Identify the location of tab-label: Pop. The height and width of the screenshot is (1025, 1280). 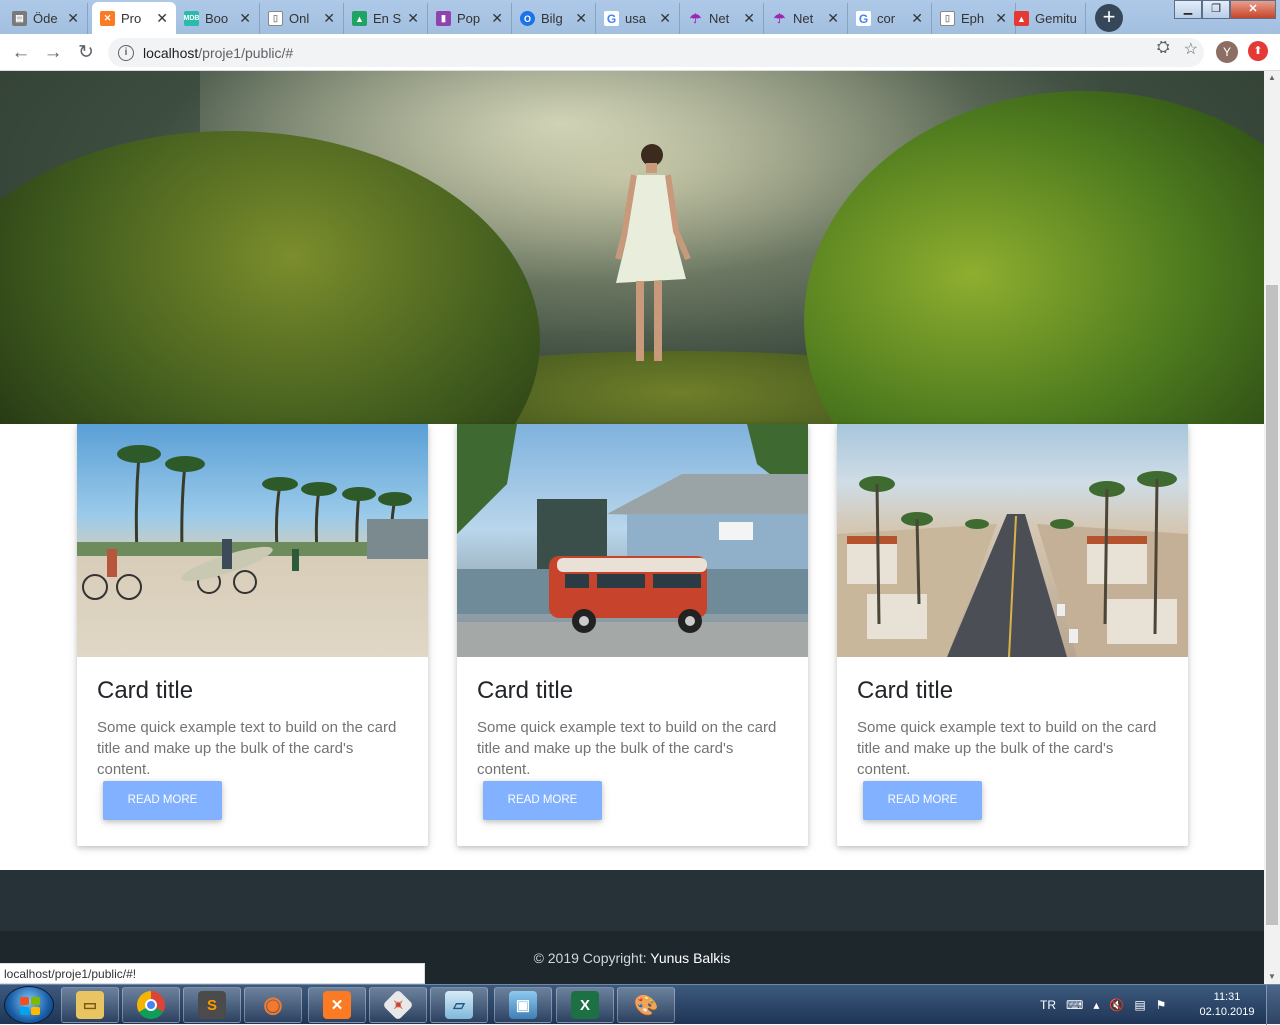
(469, 18).